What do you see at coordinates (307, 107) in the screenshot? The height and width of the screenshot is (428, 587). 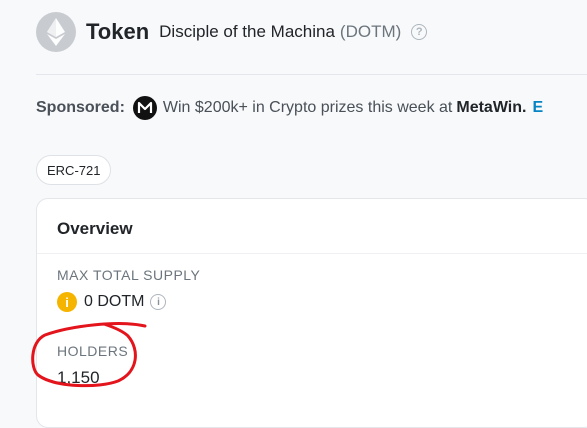 I see `sponsored-text: Win $200k+ in Crypto prizes this week at` at bounding box center [307, 107].